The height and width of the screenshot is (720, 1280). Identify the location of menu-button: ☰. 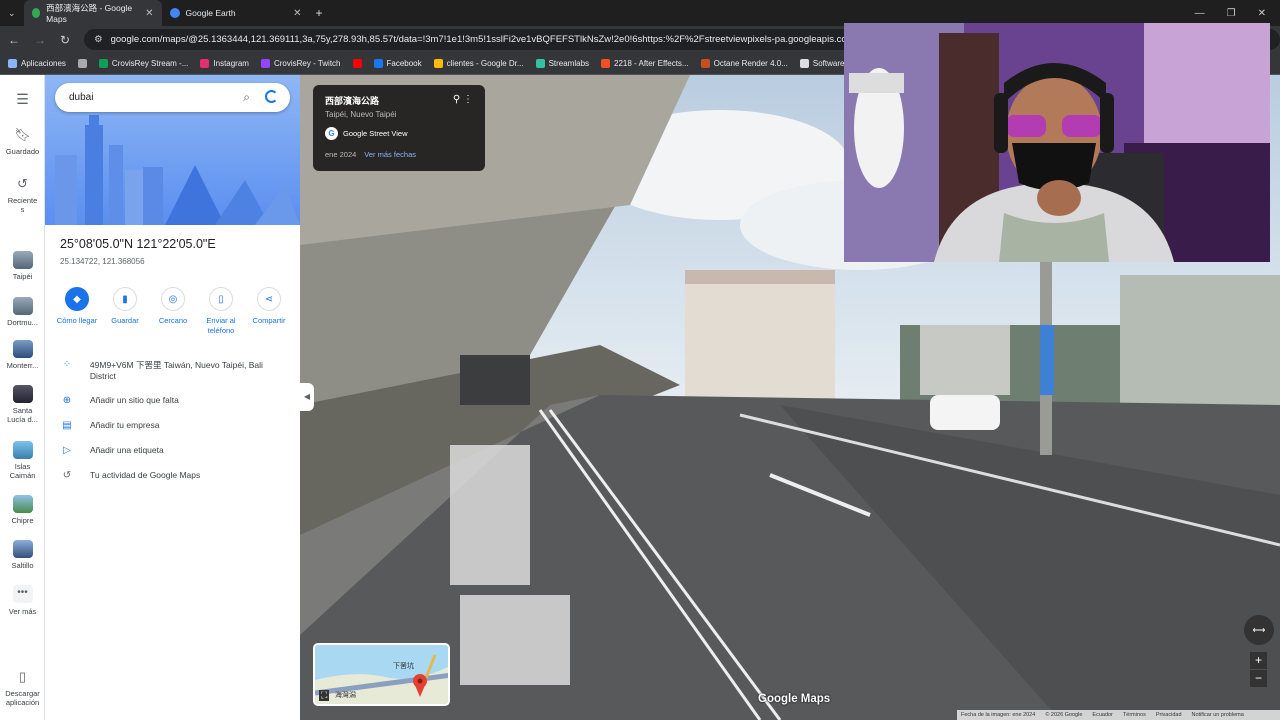
(22, 101).